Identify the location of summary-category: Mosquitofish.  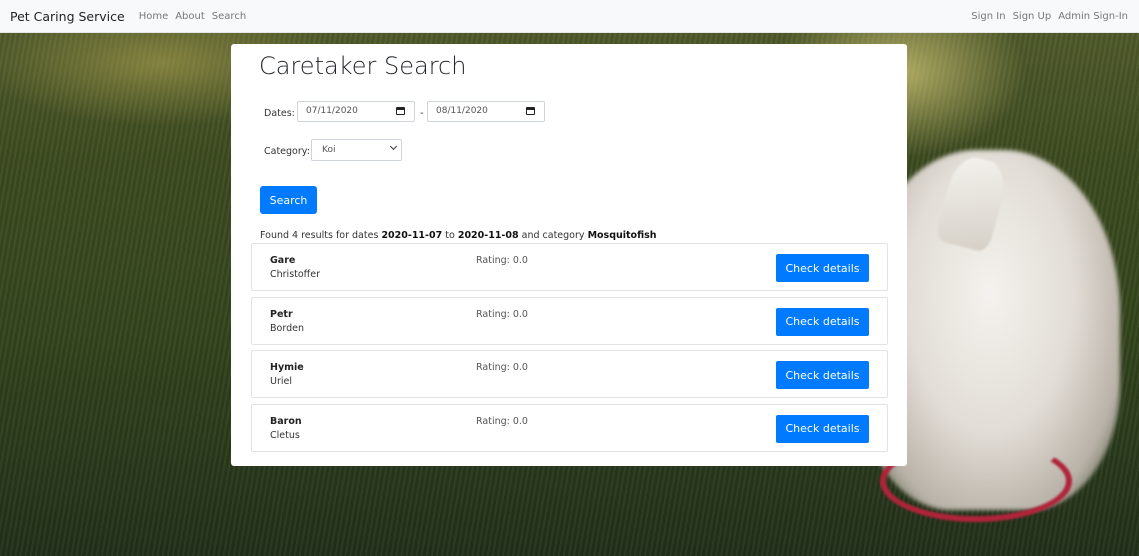
(622, 235).